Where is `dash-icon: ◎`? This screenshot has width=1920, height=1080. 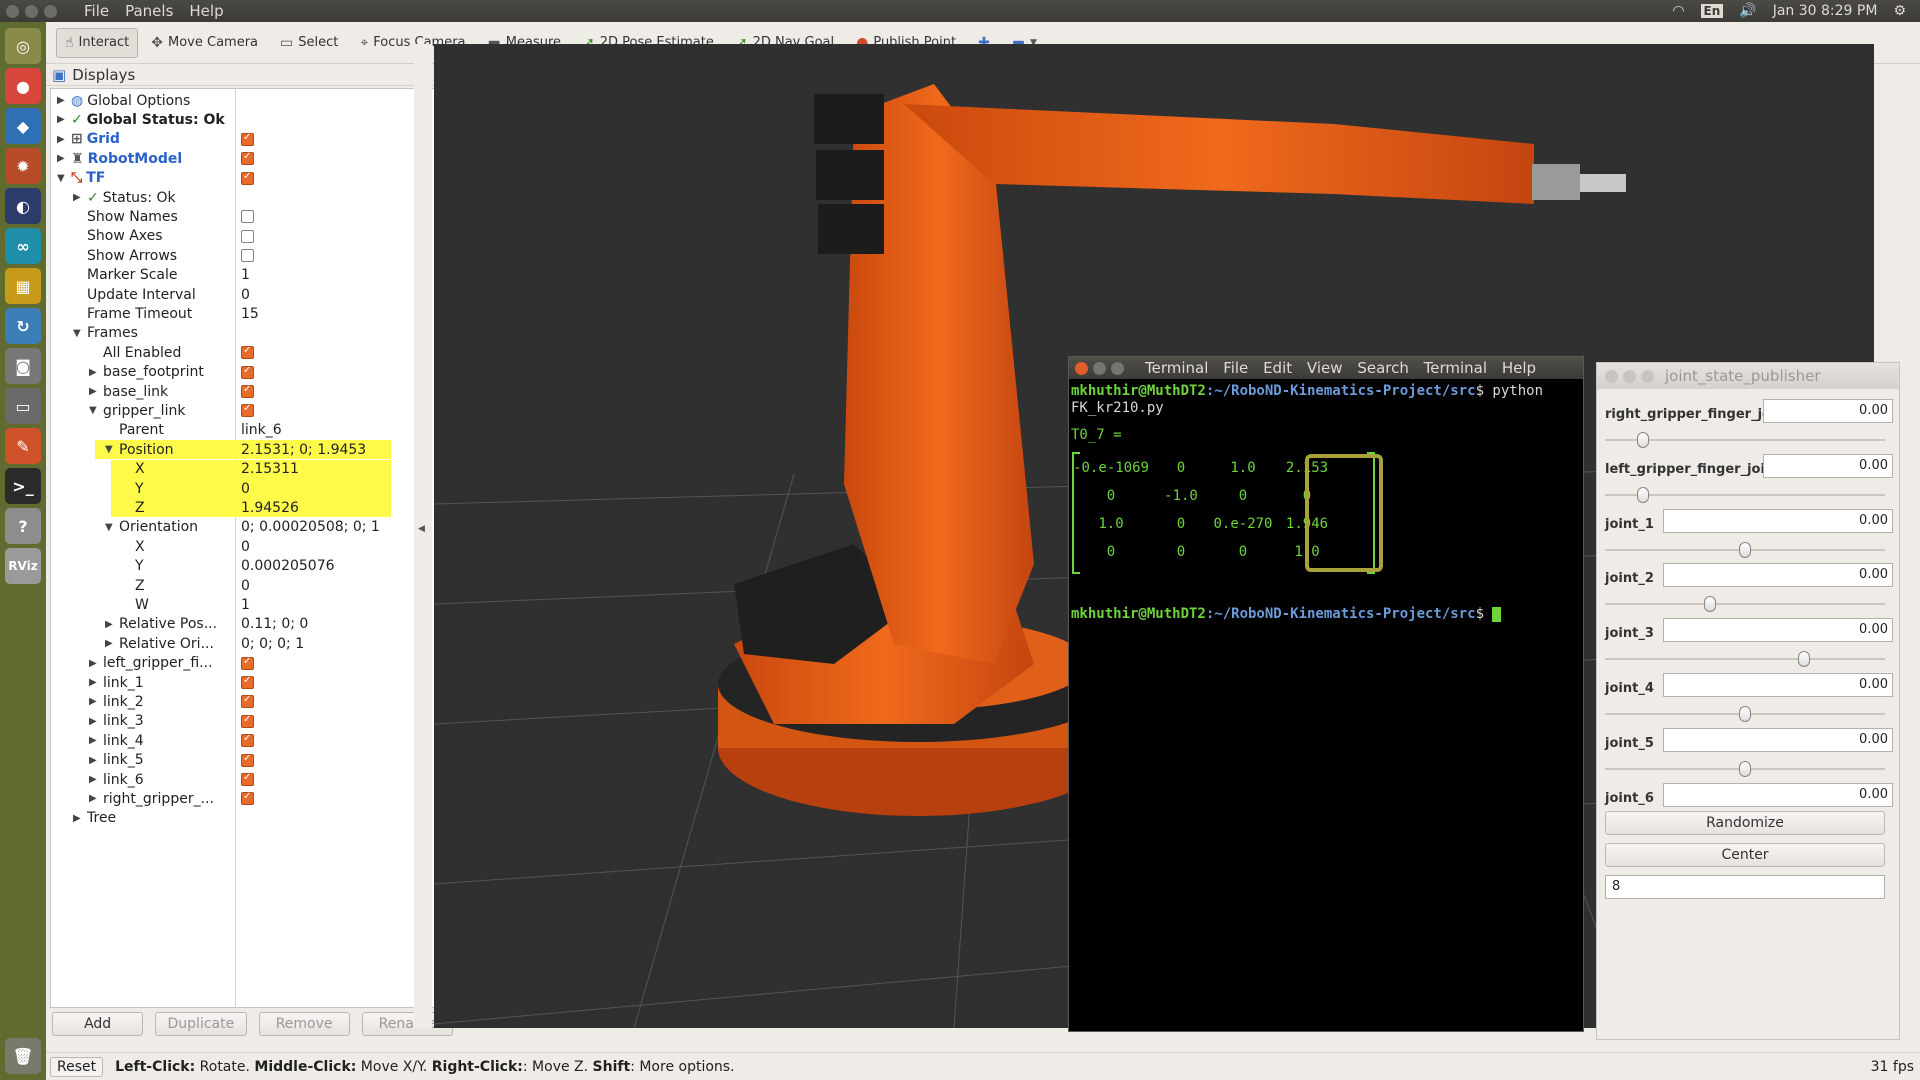 dash-icon: ◎ is located at coordinates (23, 46).